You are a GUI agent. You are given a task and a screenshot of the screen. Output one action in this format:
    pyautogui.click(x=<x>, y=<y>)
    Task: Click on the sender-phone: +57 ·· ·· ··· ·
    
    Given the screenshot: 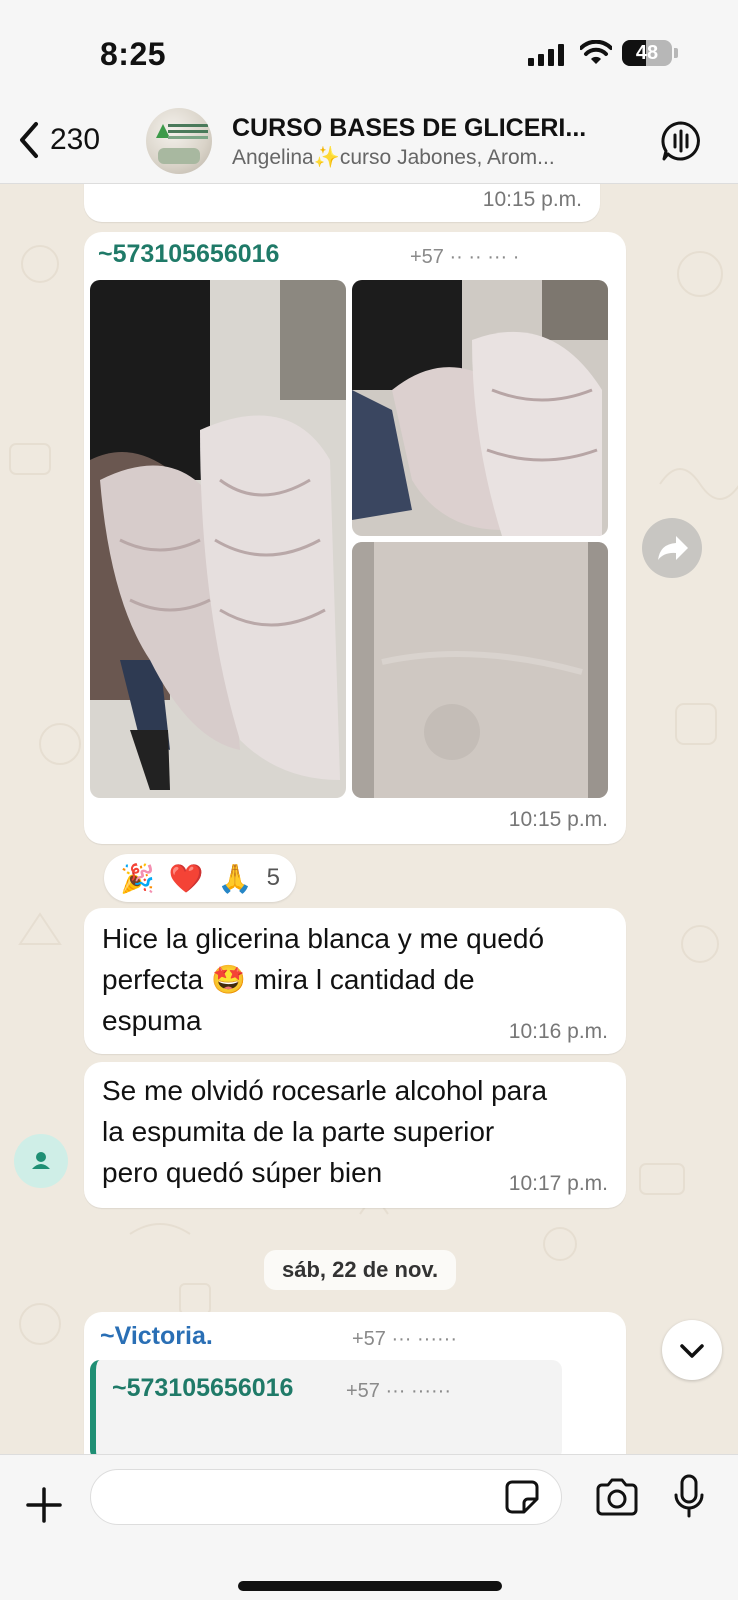 What is the action you would take?
    pyautogui.click(x=465, y=257)
    